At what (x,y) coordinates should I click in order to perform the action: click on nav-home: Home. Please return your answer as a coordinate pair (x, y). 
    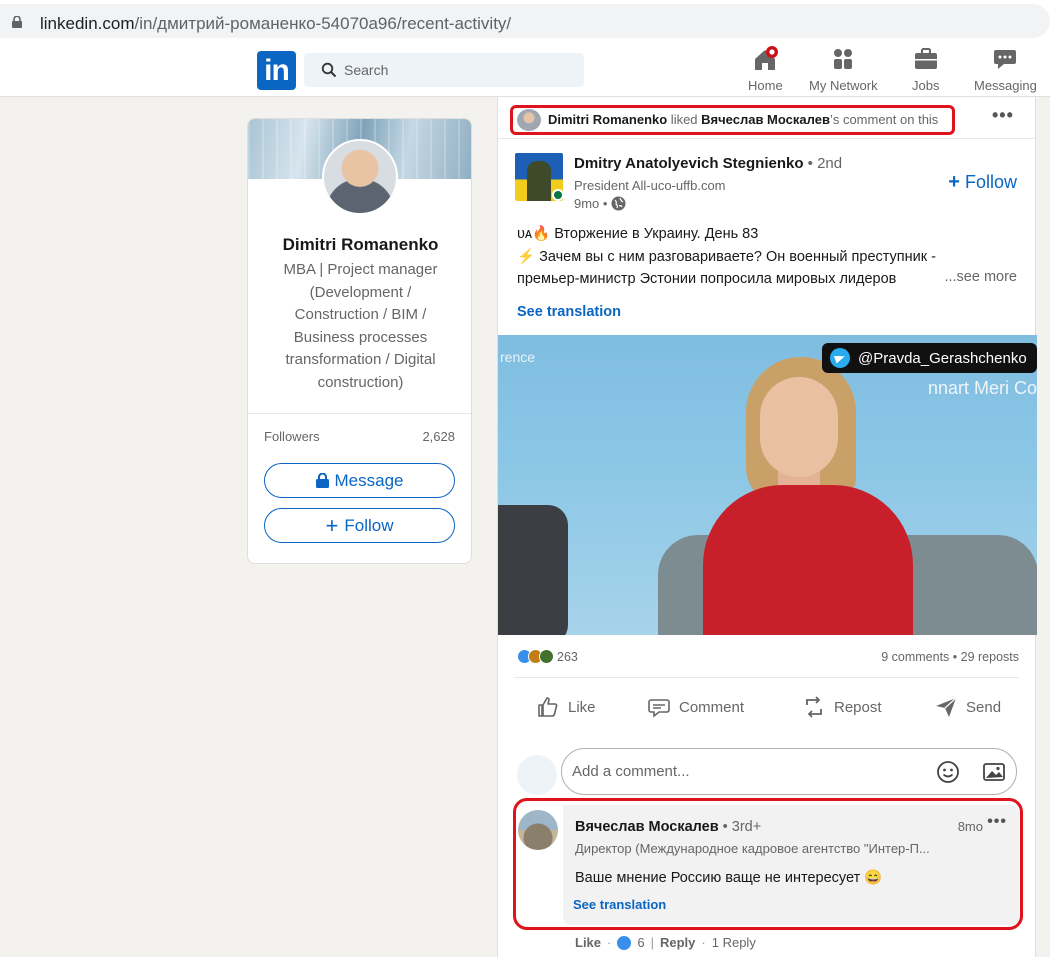
    Looking at the image, I should click on (765, 69).